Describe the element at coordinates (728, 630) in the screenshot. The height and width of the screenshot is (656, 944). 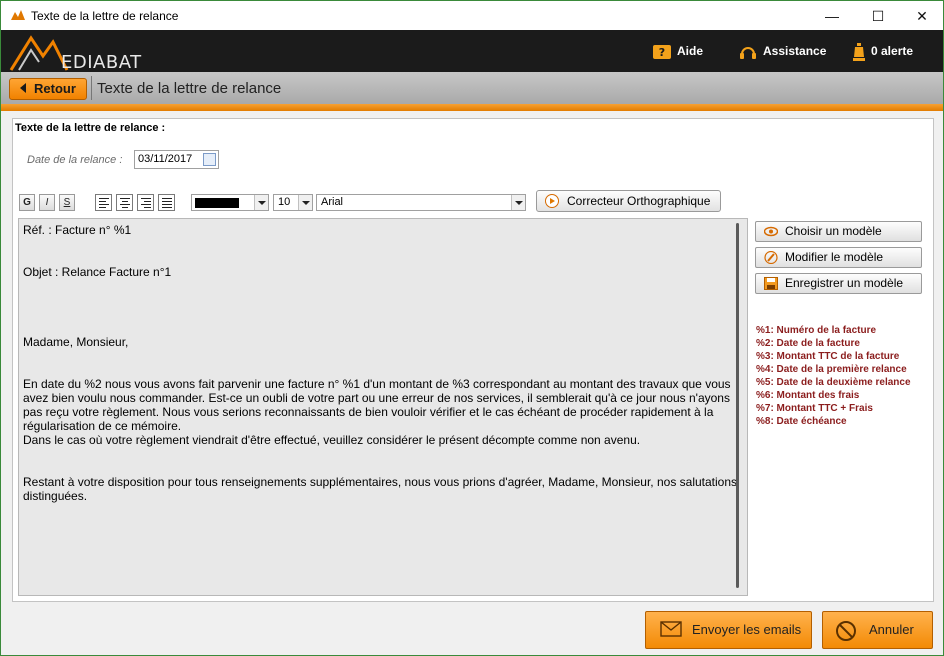
I see `send-emails-button: Envoyer les emails` at that location.